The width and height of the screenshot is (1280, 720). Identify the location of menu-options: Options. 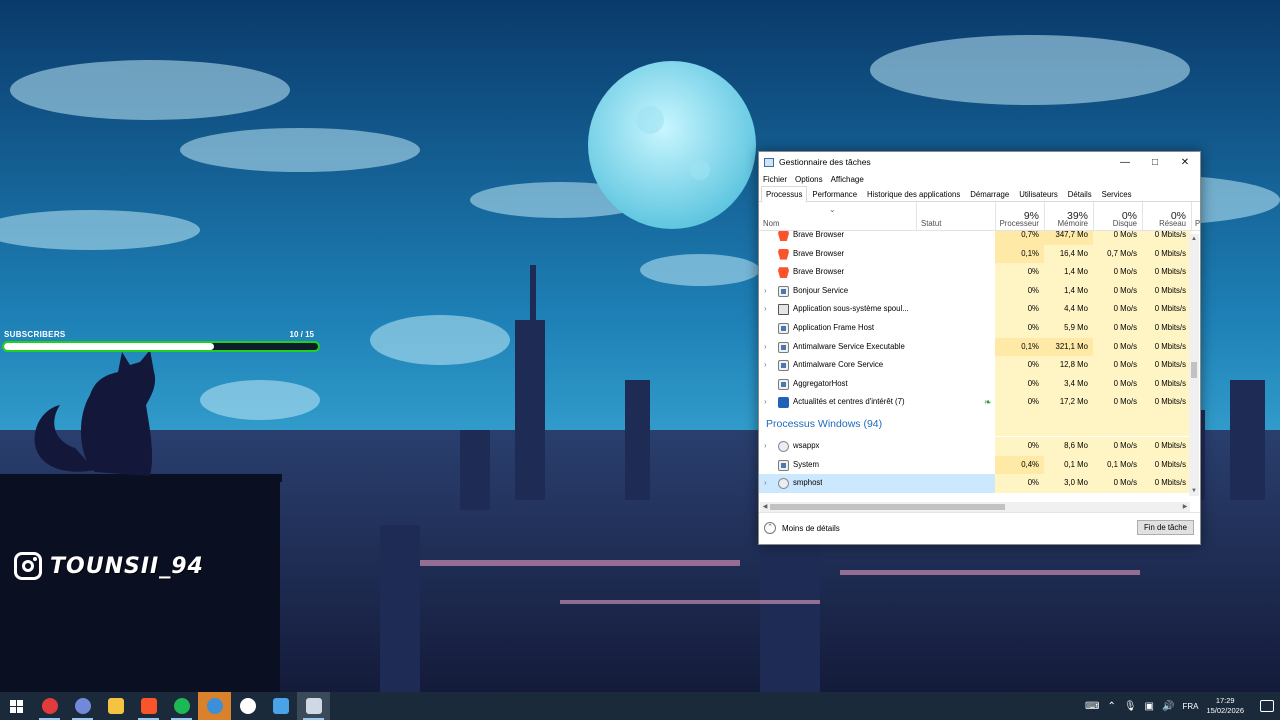
(809, 179).